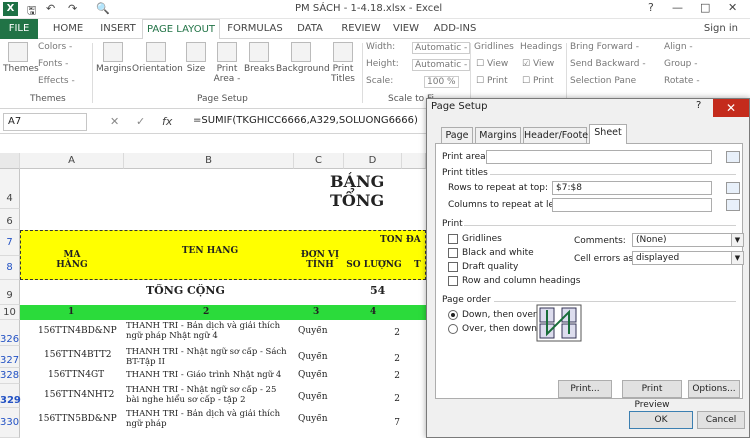  I want to click on tab-review: REVIEW, so click(361, 29).